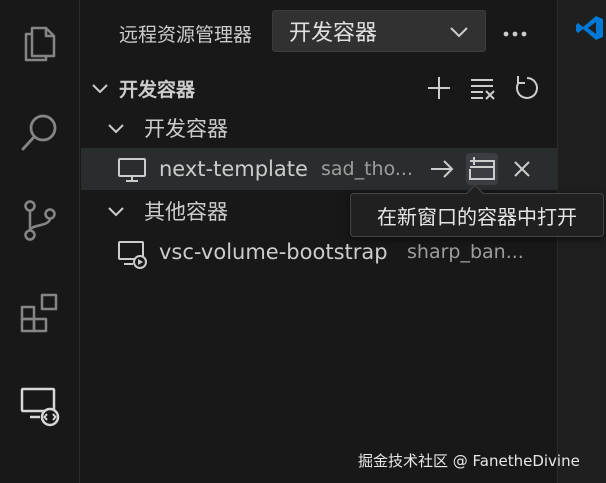 The image size is (606, 483). I want to click on remote-target-select-value: 开发容器, so click(333, 33).